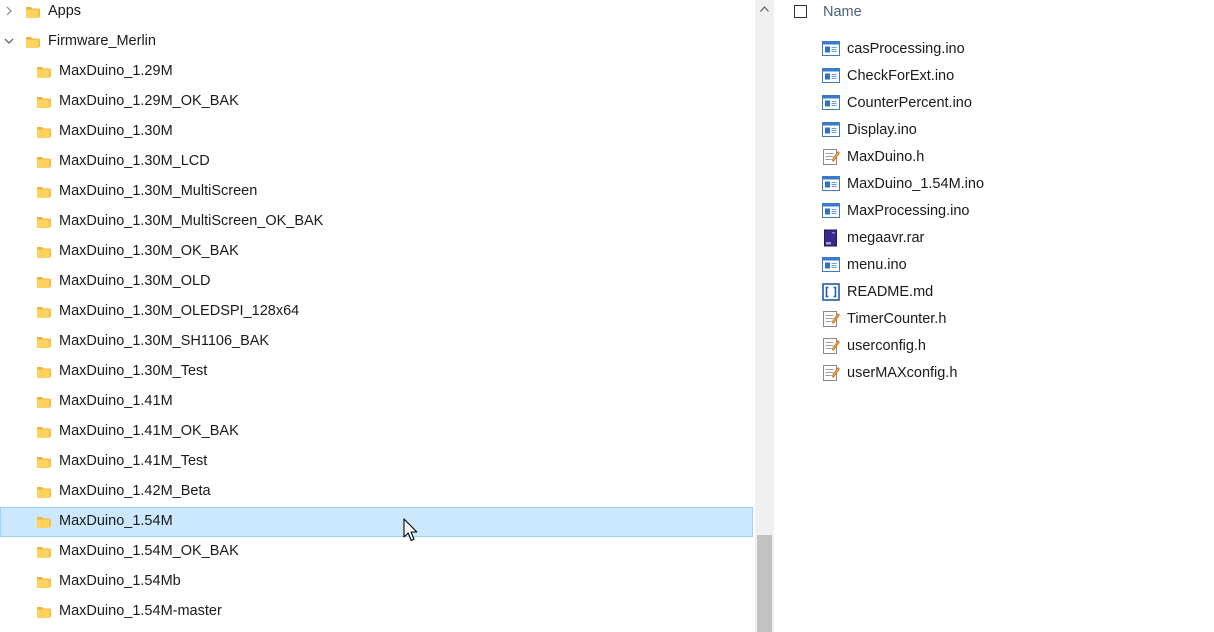 This screenshot has width=1214, height=632. I want to click on file-item: userMAXconfig.h, so click(1009, 373).